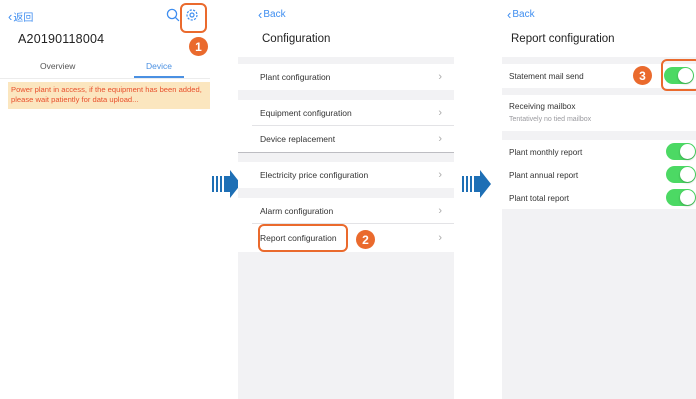 The height and width of the screenshot is (399, 696). I want to click on plant-total-report-label: Plant total report, so click(539, 198).